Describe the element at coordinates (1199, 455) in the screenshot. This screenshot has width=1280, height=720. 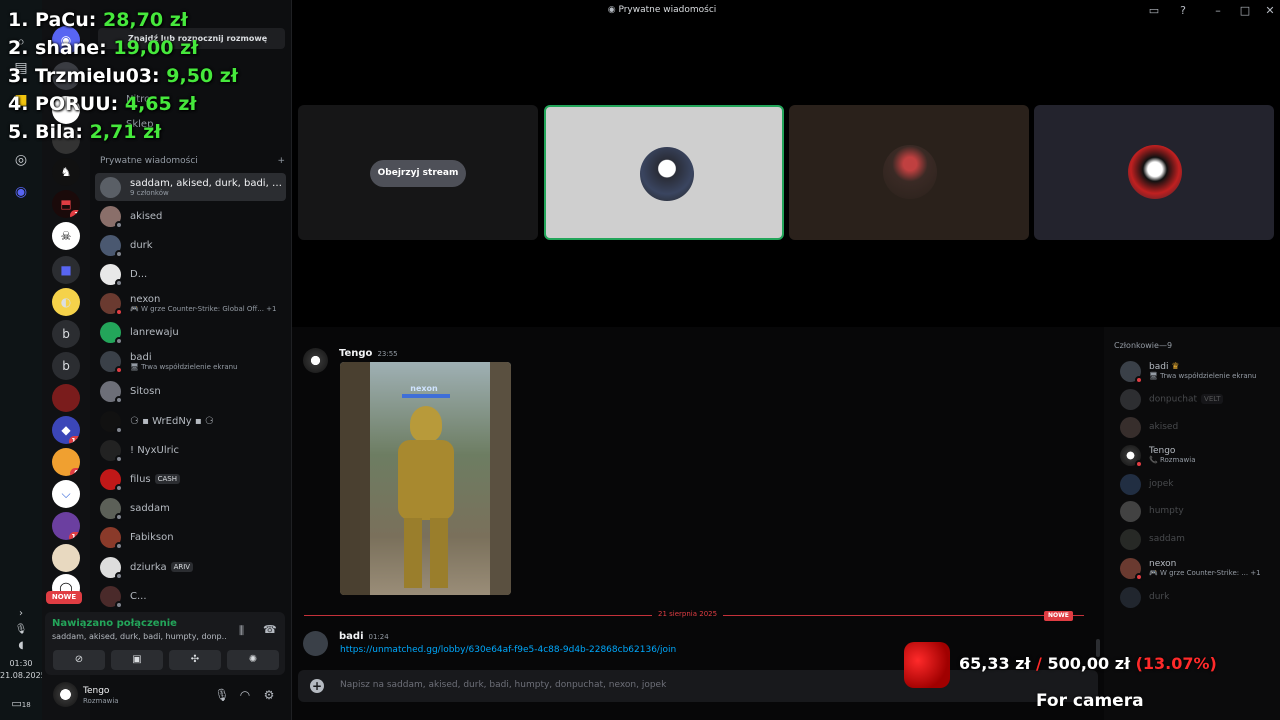
I see `member-item-tengo: Tengo 📞 Rozmawia` at that location.